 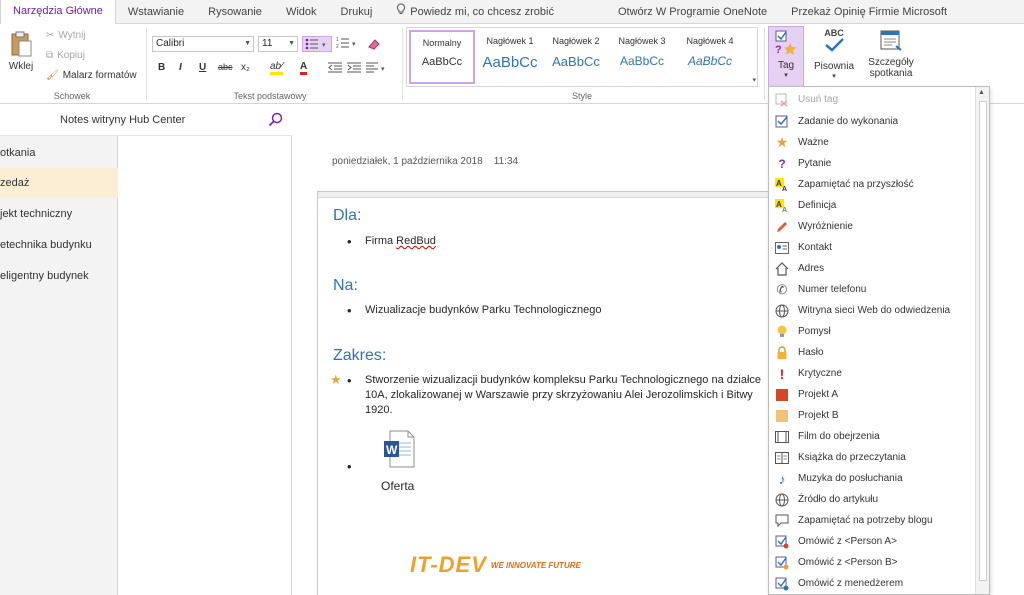 What do you see at coordinates (156, 12) in the screenshot?
I see `tab-insert: Wstawianie` at bounding box center [156, 12].